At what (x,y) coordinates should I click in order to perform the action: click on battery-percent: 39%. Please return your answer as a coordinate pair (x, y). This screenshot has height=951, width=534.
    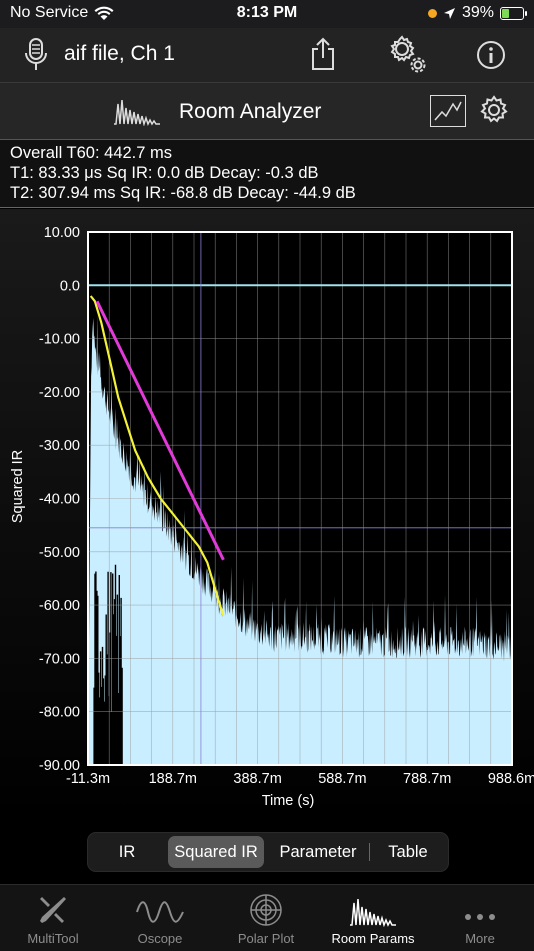
    Looking at the image, I should click on (477, 12).